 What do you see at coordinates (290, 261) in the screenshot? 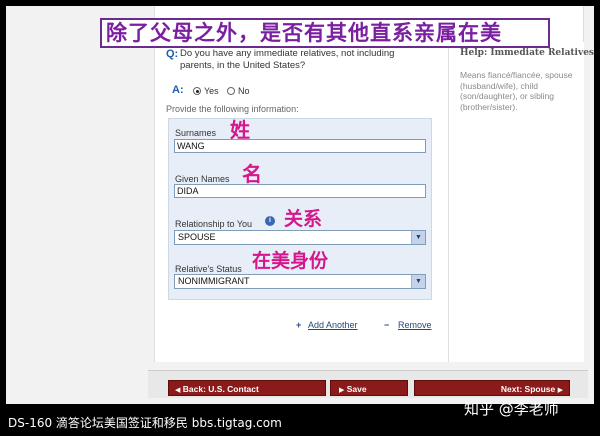
I see `status-annotation: 在美身份` at bounding box center [290, 261].